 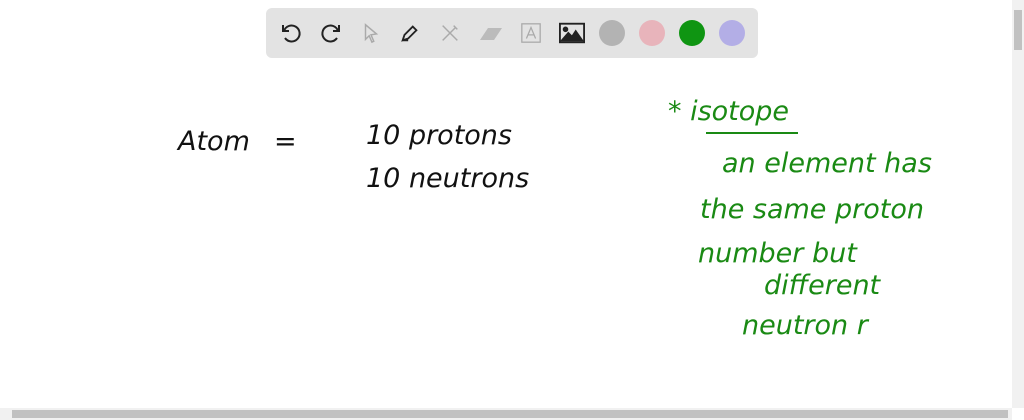 What do you see at coordinates (805, 325) in the screenshot?
I see `note-line: neutron r` at bounding box center [805, 325].